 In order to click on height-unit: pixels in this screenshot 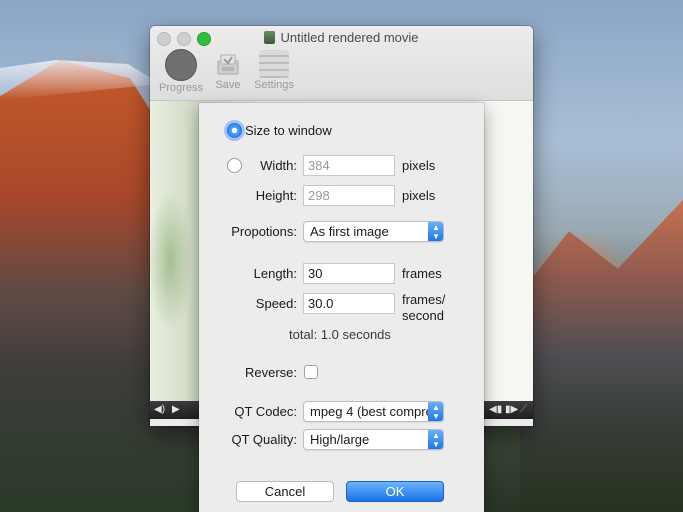, I will do `click(419, 195)`.